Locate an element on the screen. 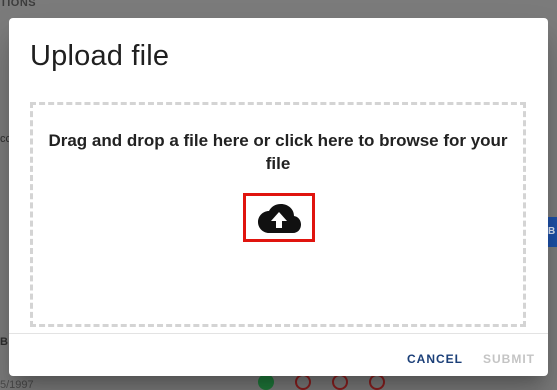 The width and height of the screenshot is (557, 390). background-section-heading: TIONS is located at coordinates (18, 4).